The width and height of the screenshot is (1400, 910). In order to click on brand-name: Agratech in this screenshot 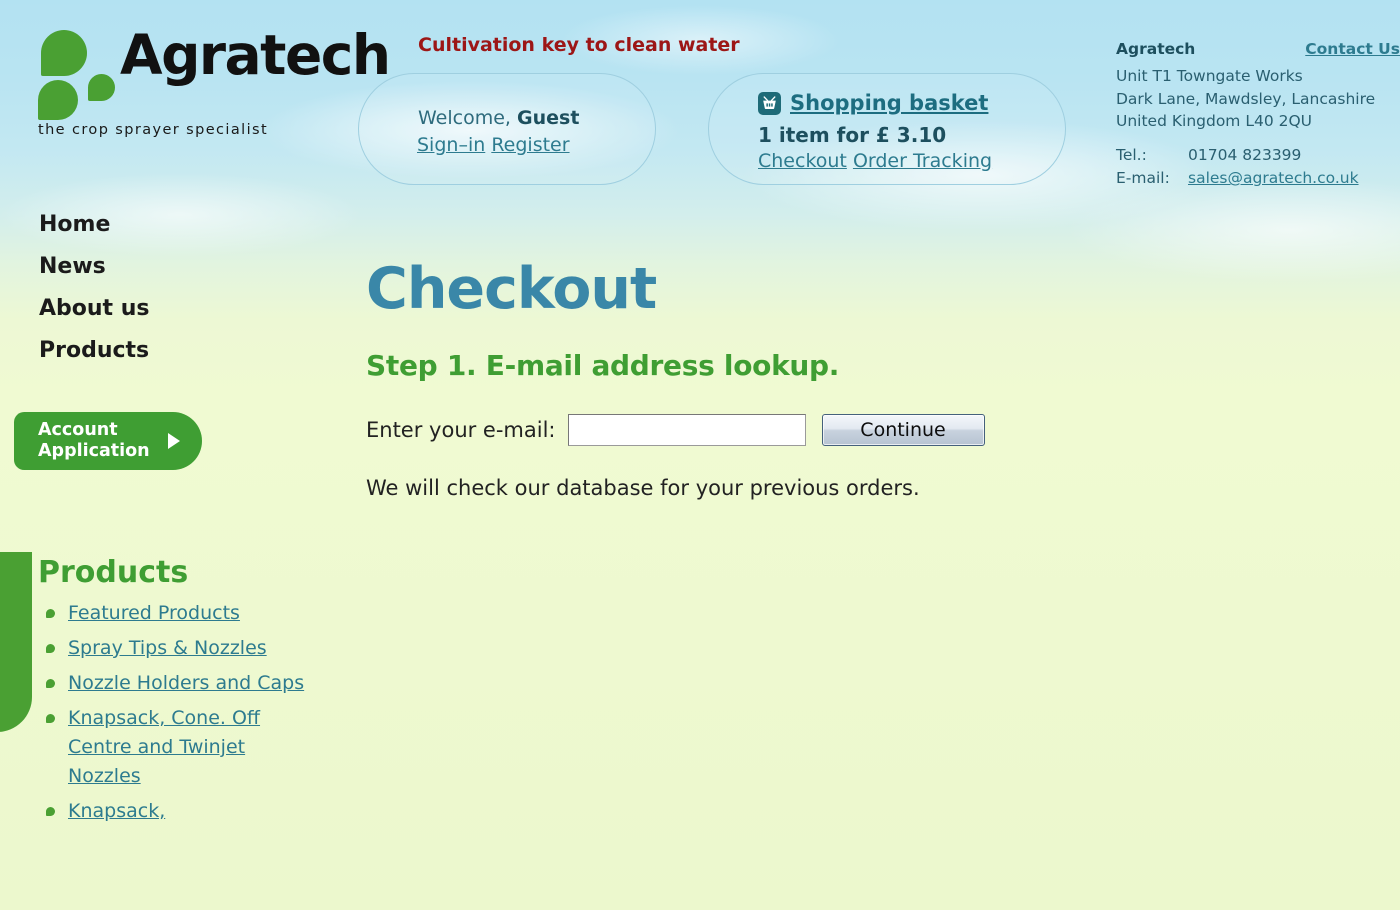, I will do `click(255, 55)`.